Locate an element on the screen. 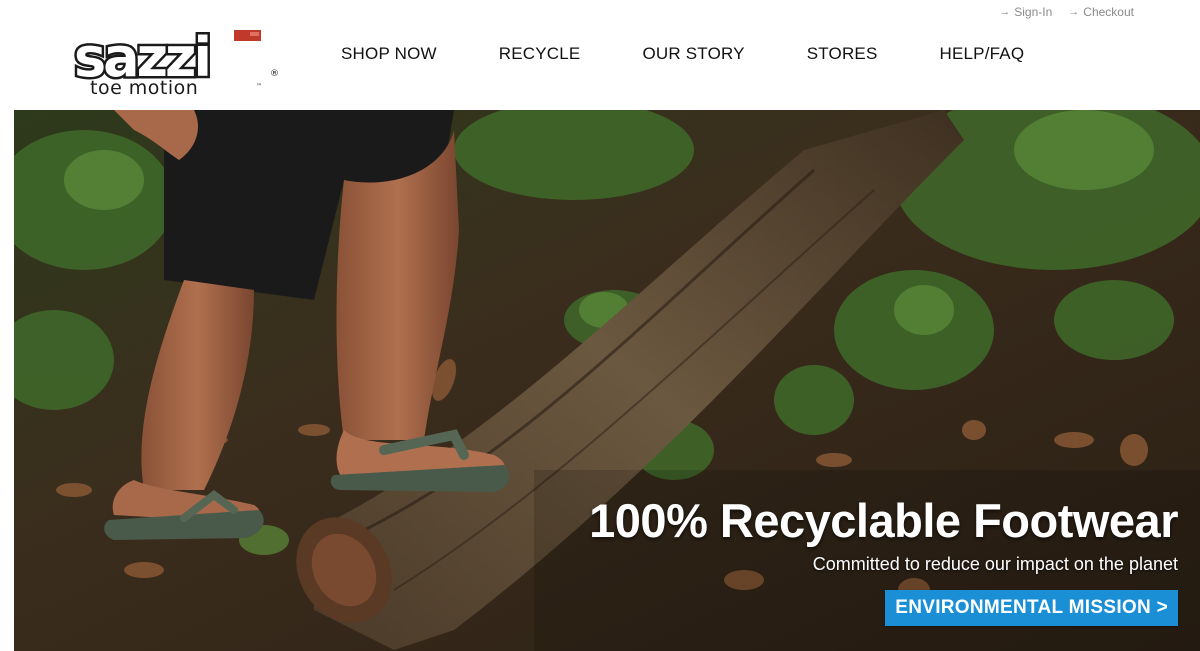  nav-recycle: RECYCLE is located at coordinates (540, 54).